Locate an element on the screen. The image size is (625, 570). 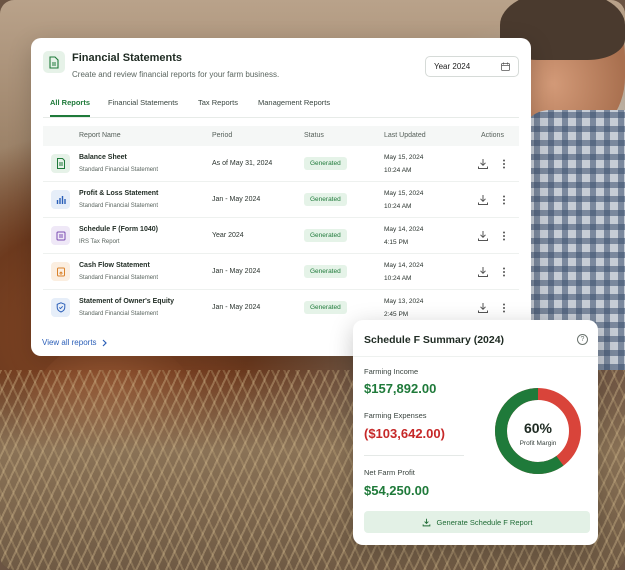
generate-button-label: Generate Schedule F Report is located at coordinates (484, 522).